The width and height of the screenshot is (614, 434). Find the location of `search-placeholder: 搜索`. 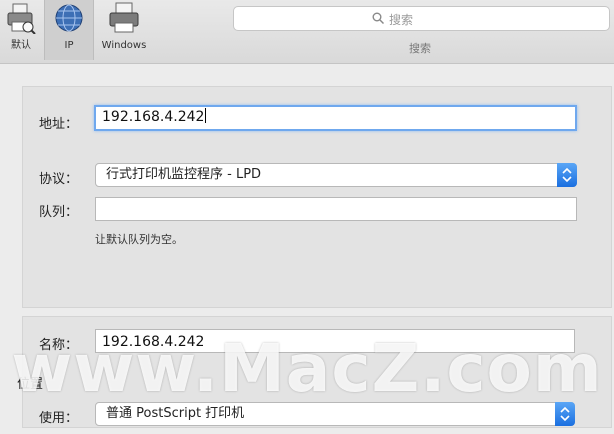

search-placeholder: 搜索 is located at coordinates (401, 20).